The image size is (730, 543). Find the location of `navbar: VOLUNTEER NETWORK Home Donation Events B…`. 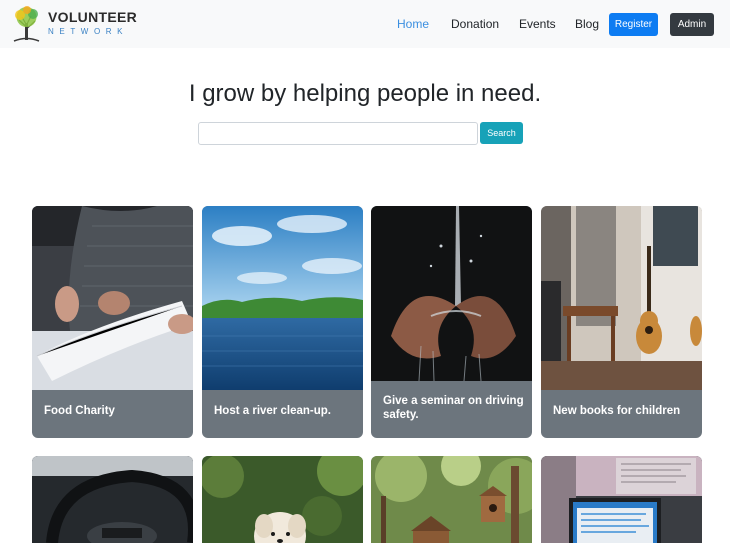

navbar: VOLUNTEER NETWORK Home Donation Events B… is located at coordinates (365, 24).